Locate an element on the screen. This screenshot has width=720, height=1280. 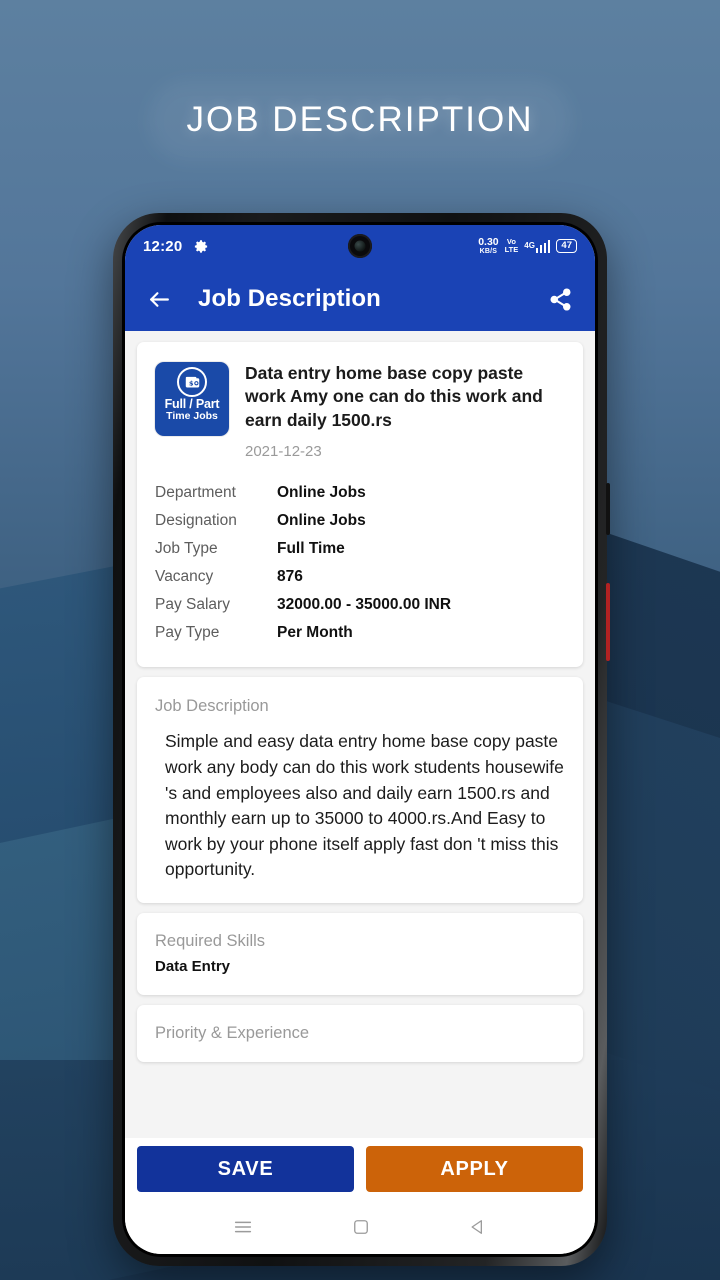
required-skills-heading: Required Skills is located at coordinates (210, 940).